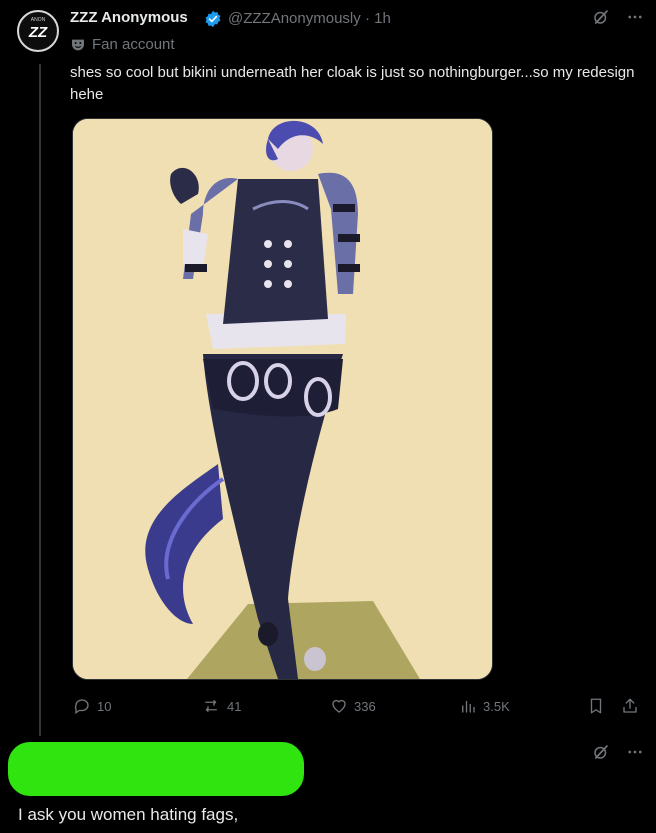  Describe the element at coordinates (211, 706) in the screenshot. I see `repost-icon` at that location.